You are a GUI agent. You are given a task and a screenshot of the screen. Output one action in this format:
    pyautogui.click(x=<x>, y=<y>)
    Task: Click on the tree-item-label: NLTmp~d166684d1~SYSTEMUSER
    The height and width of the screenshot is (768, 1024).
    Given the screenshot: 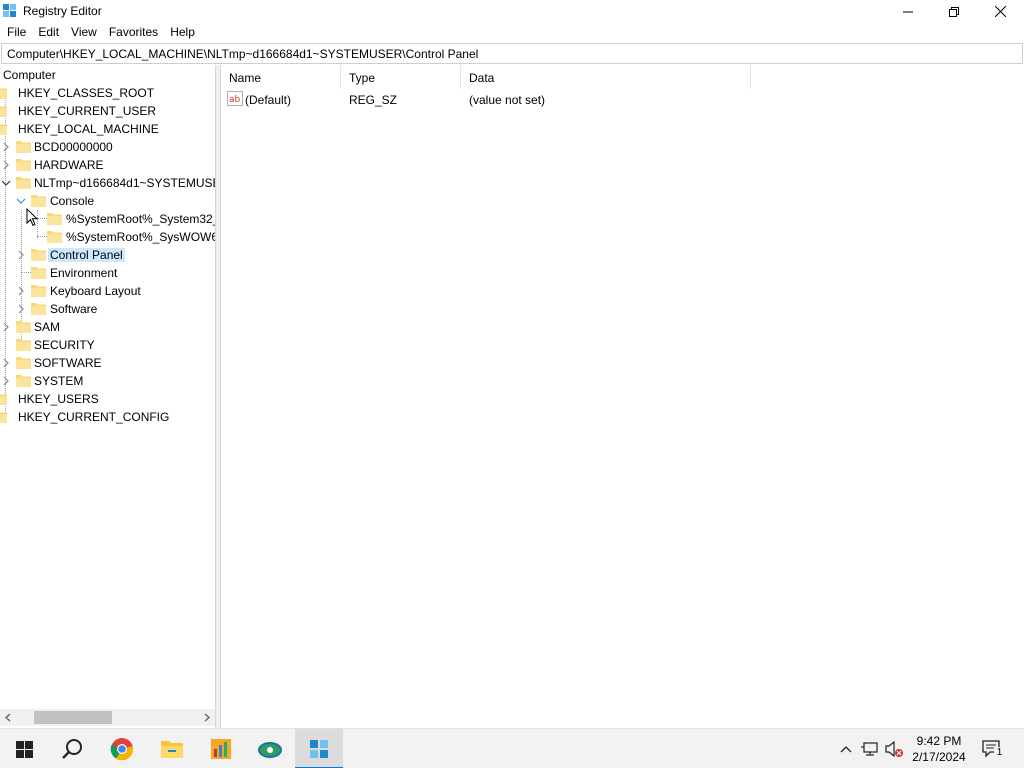 What is the action you would take?
    pyautogui.click(x=125, y=183)
    